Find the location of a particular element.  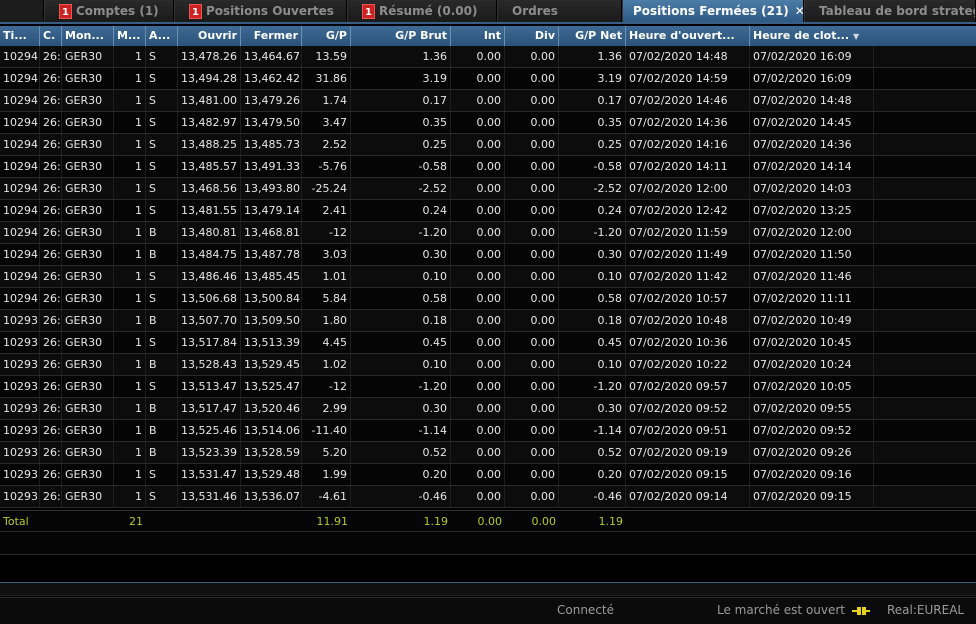

alert-badge: 1 is located at coordinates (65, 11).